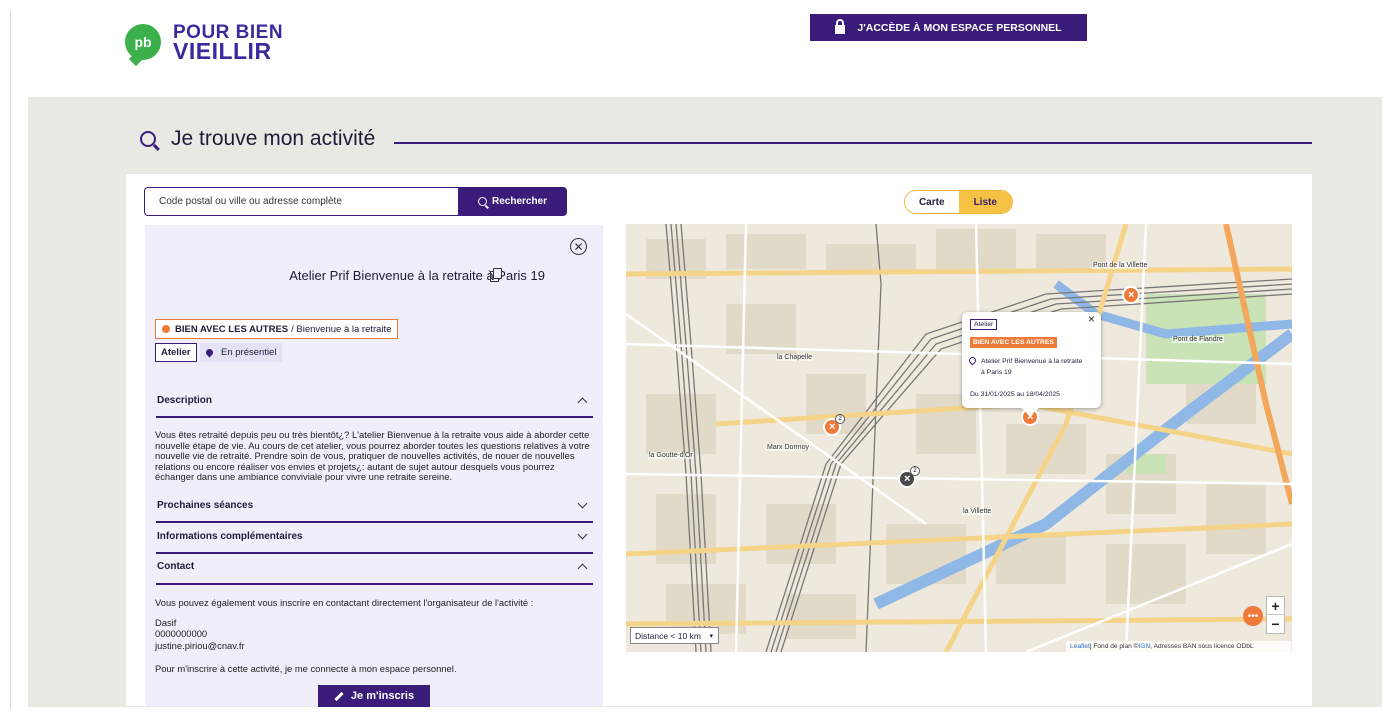 The width and height of the screenshot is (1391, 718). What do you see at coordinates (984, 324) in the screenshot?
I see `popup-type-tag: Atelier` at bounding box center [984, 324].